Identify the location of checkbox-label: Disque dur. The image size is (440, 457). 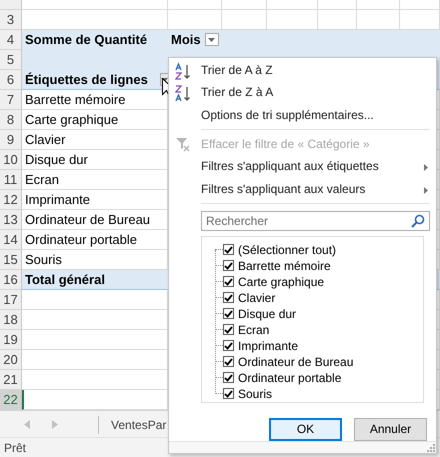
(267, 313).